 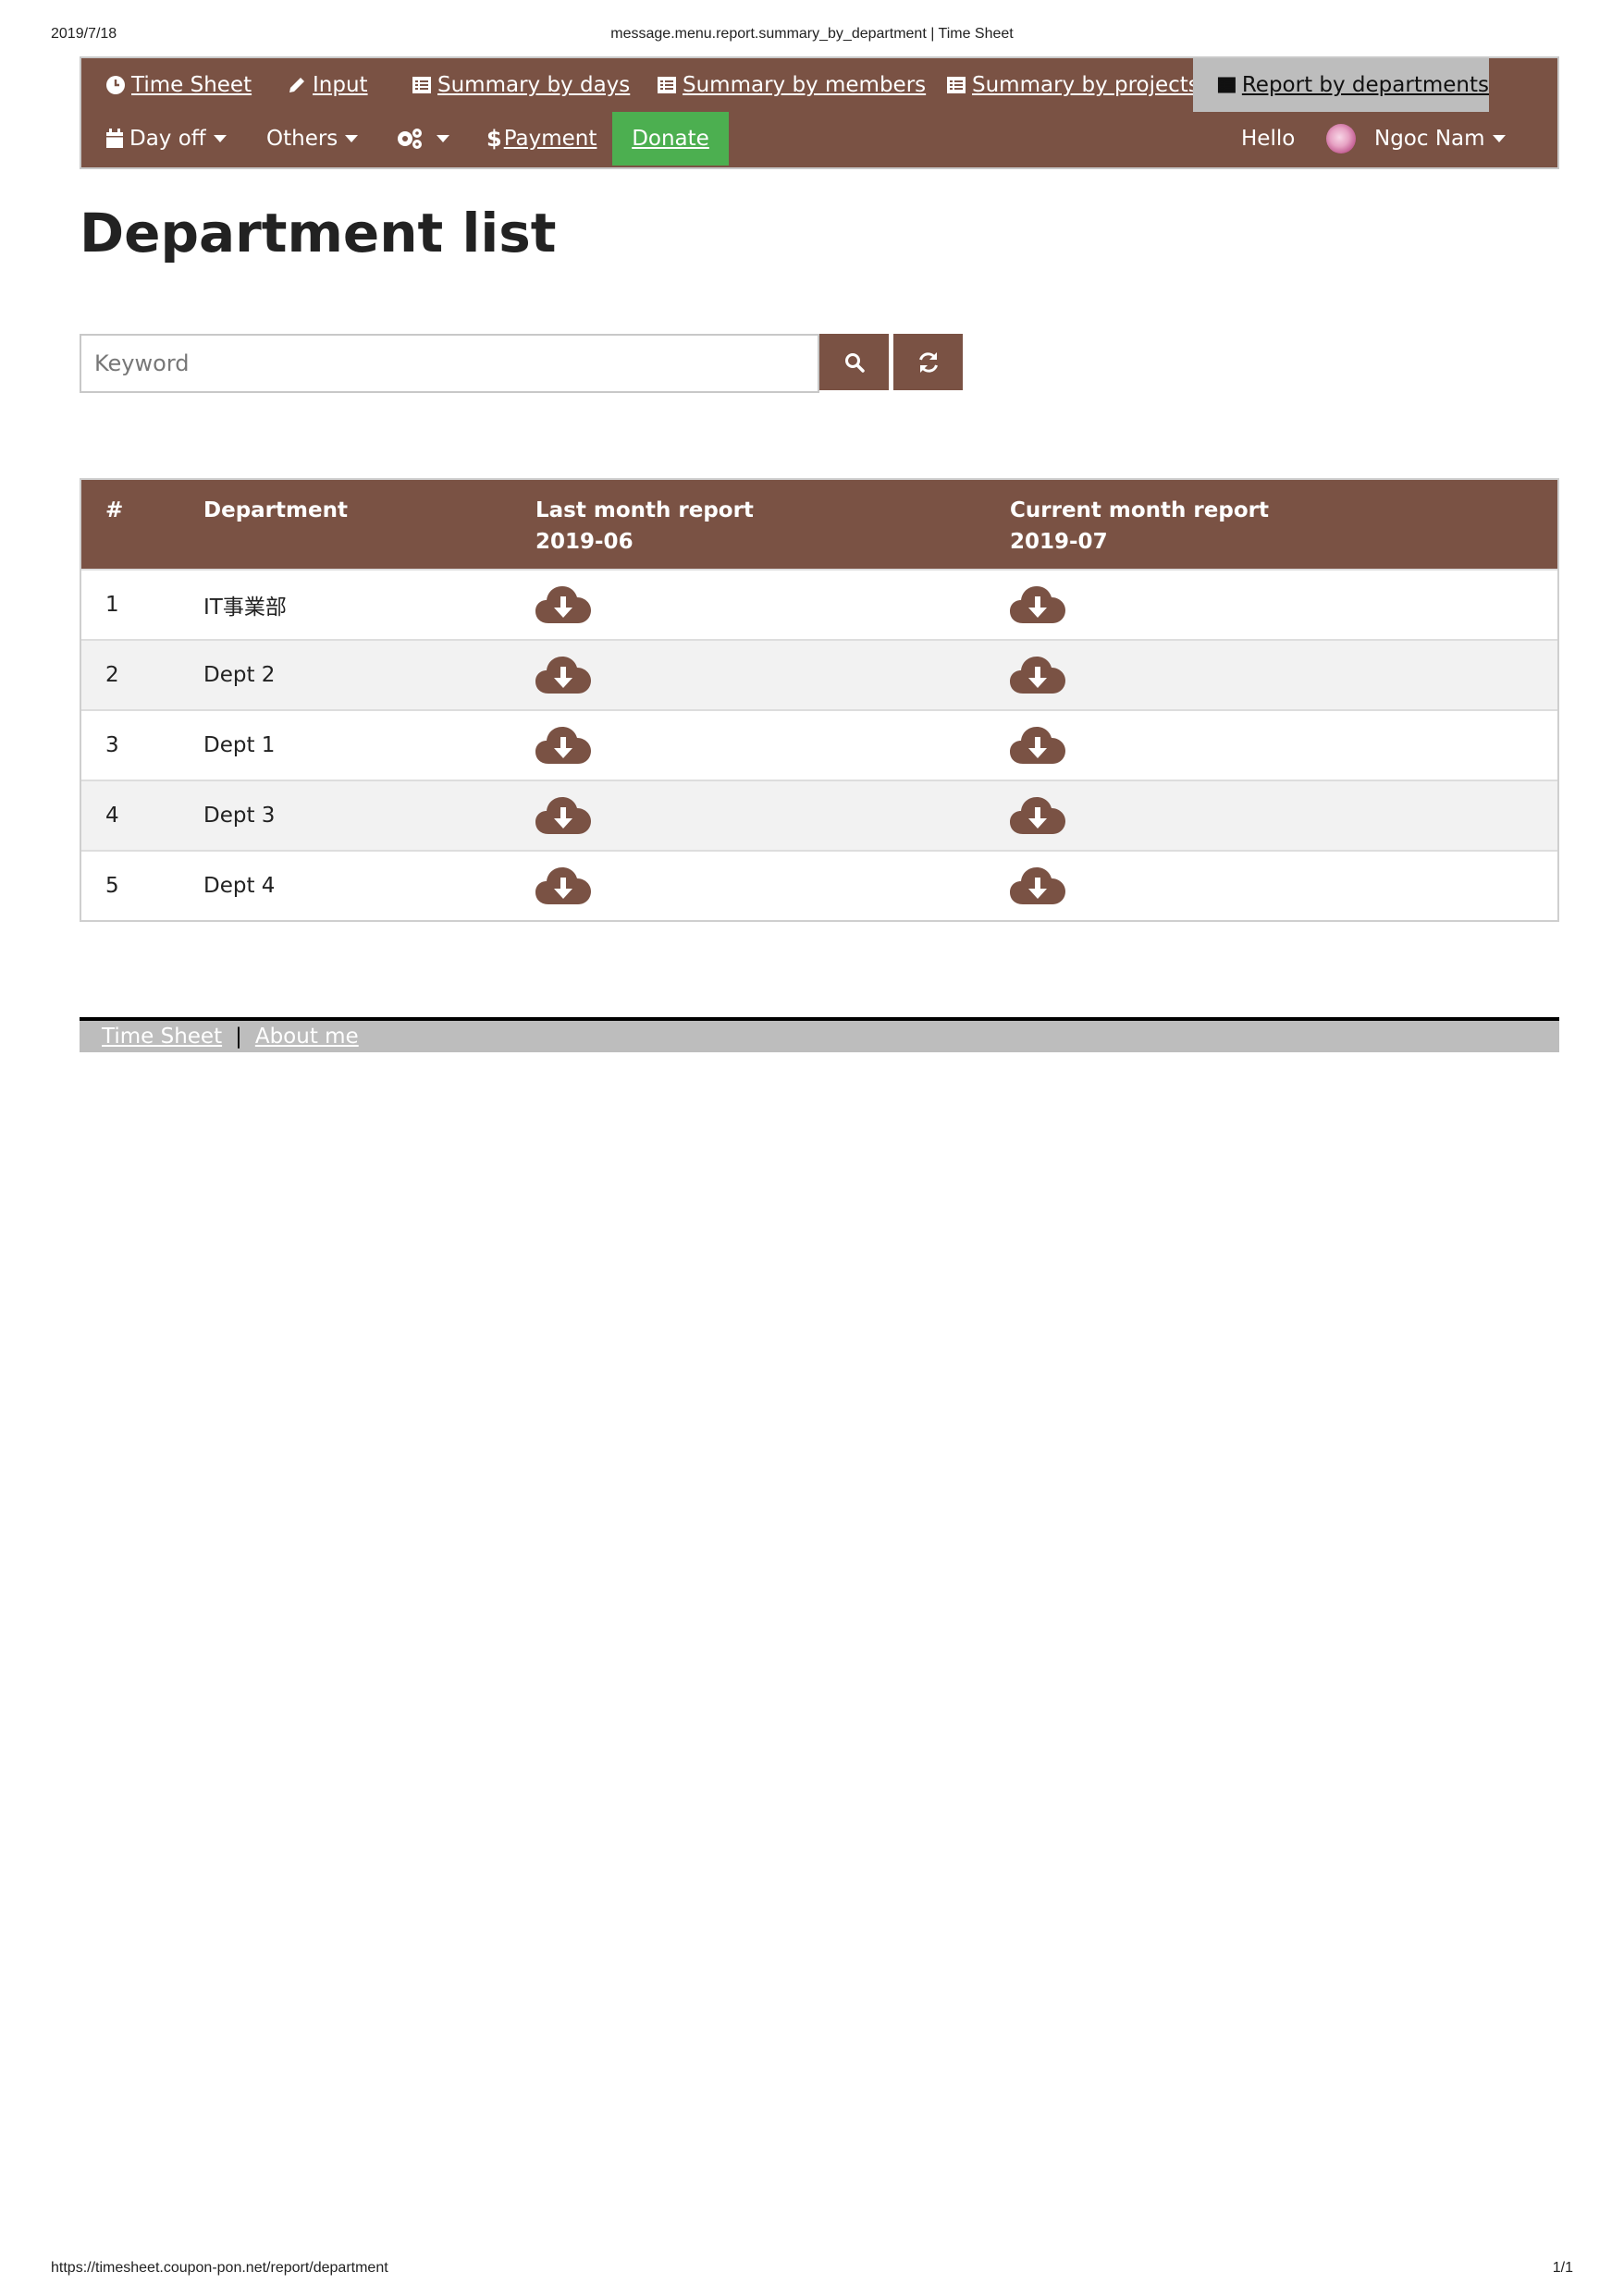 I want to click on table-row: 4 Dept 3, so click(x=819, y=815).